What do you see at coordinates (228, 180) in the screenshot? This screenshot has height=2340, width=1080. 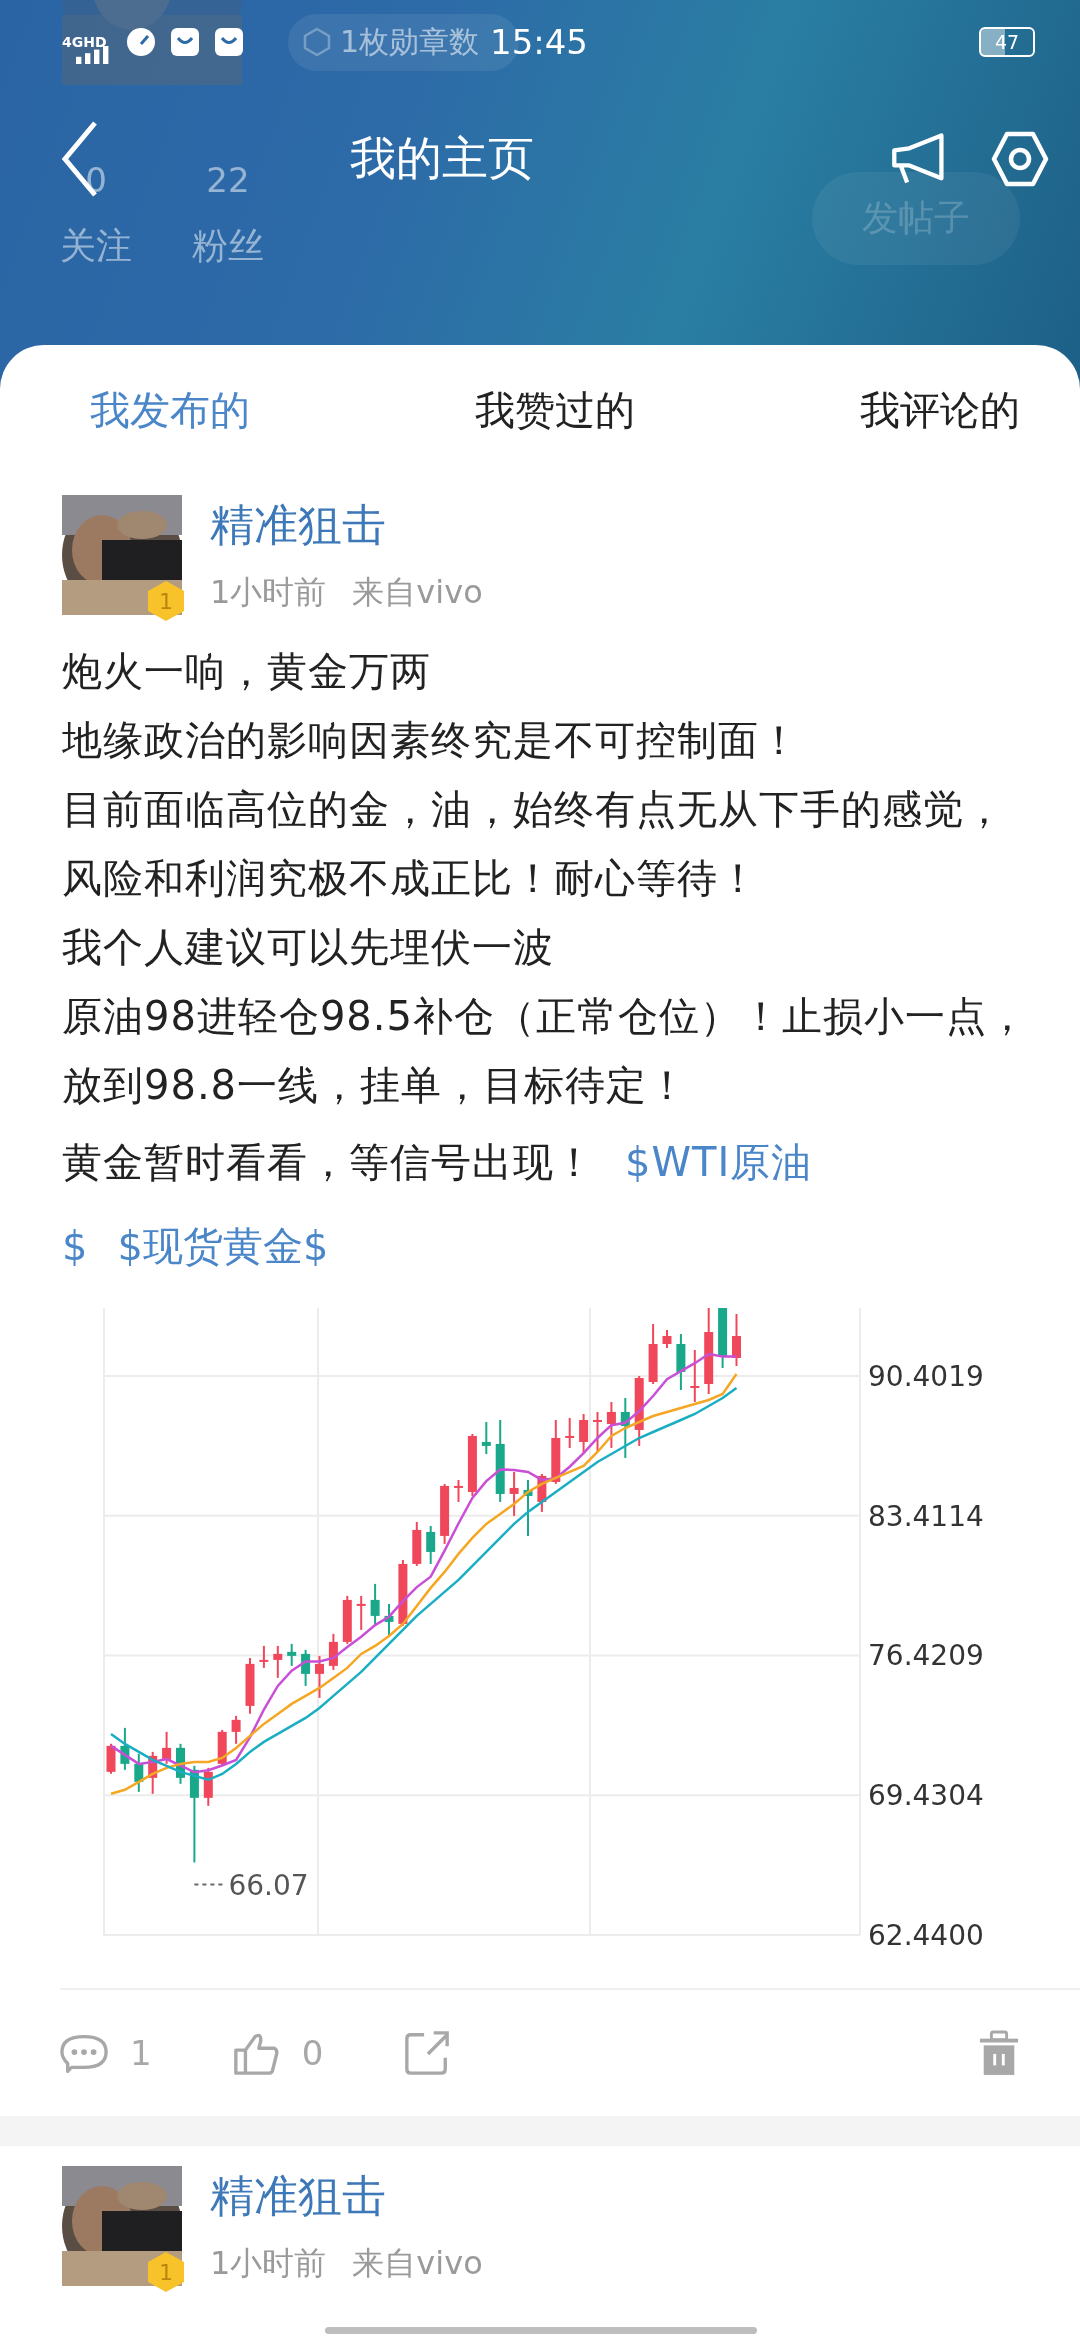 I see `followers-count: 22` at bounding box center [228, 180].